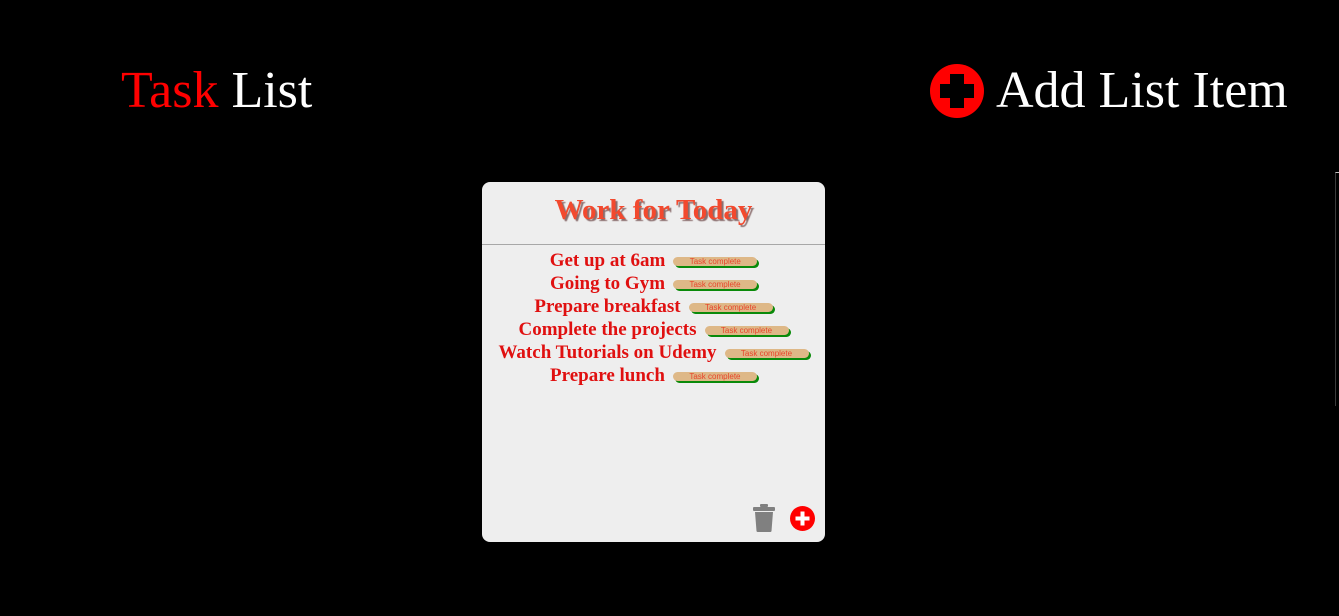 Image resolution: width=1339 pixels, height=616 pixels. I want to click on app-title-rest: List, so click(272, 90).